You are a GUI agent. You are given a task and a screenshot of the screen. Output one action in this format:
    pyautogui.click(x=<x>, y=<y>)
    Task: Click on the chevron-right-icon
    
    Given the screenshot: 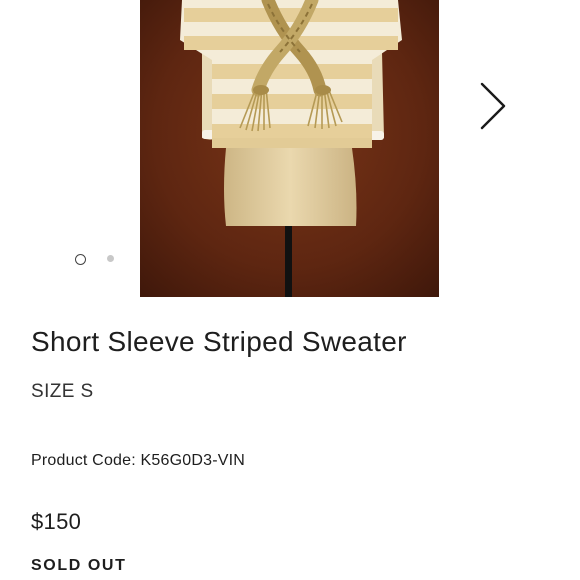 What is the action you would take?
    pyautogui.click(x=493, y=106)
    